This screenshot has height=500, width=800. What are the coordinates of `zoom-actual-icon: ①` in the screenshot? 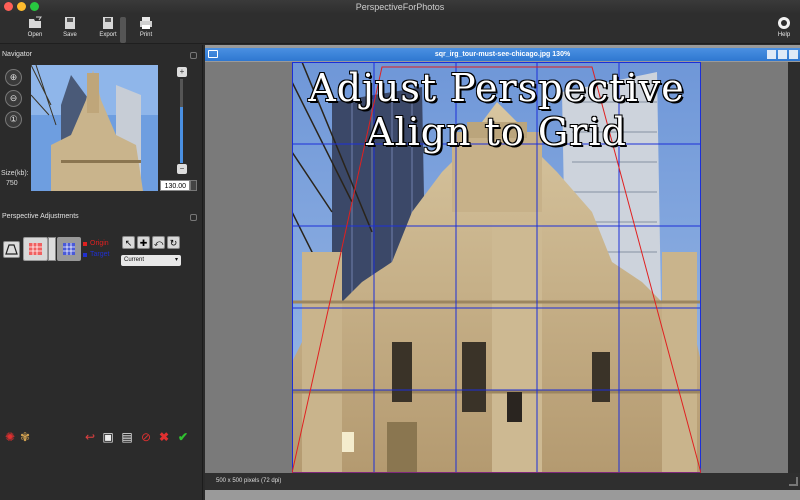 It's located at (13, 119).